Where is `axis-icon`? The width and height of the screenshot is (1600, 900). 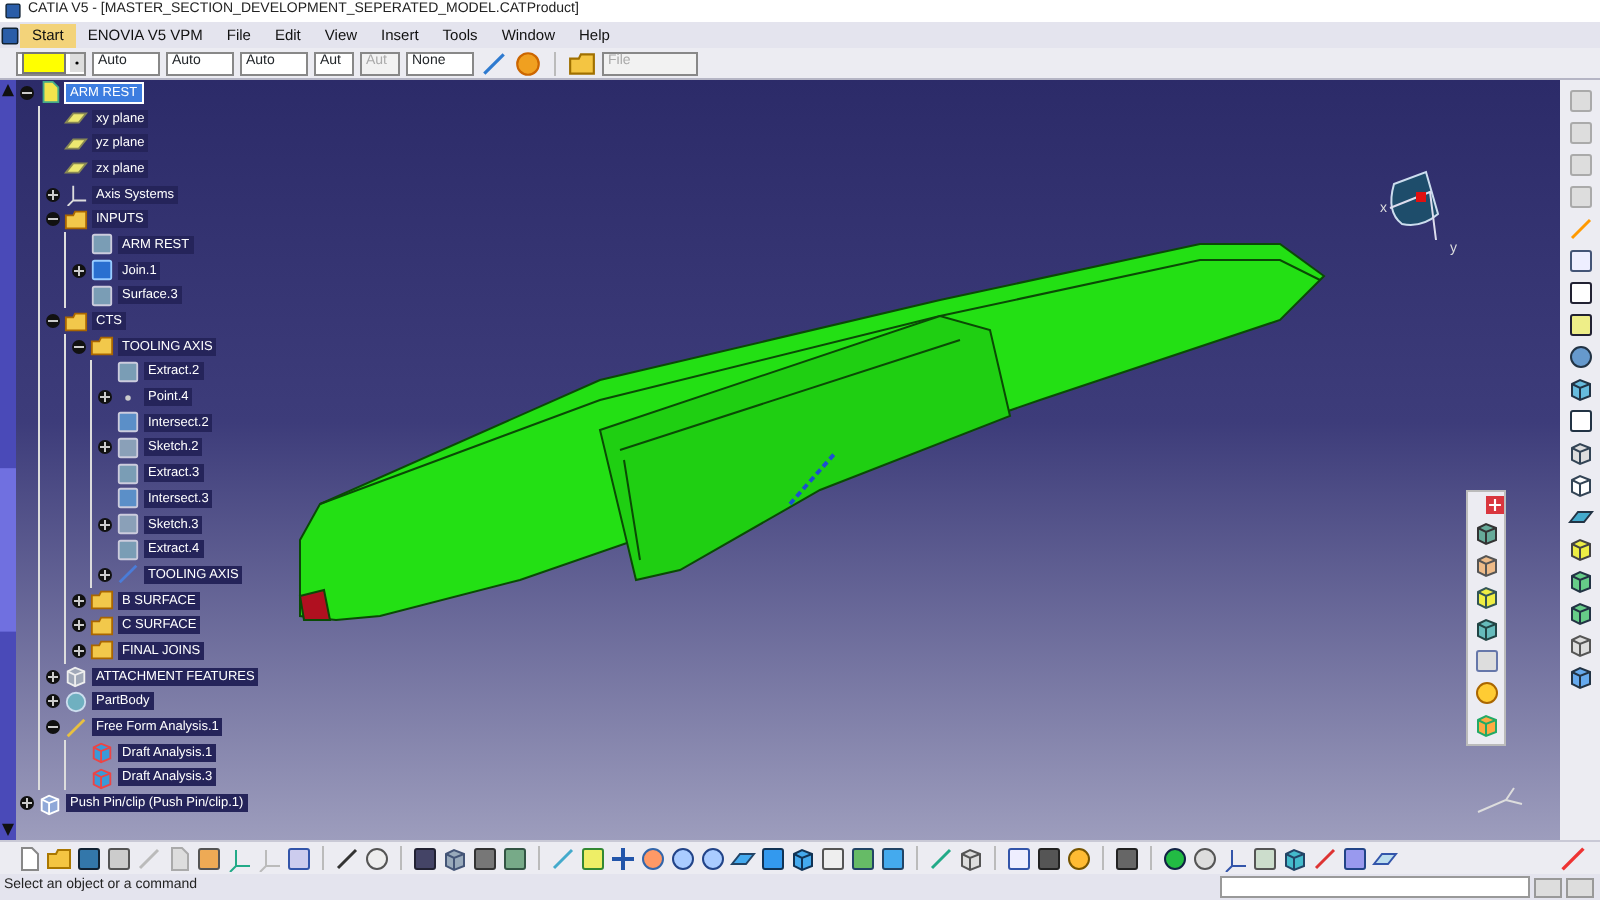 axis-icon is located at coordinates (1235, 858).